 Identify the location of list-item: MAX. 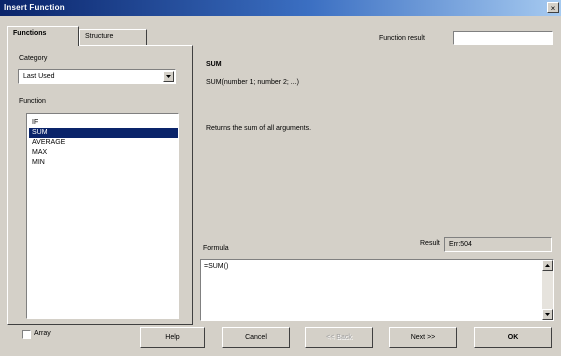
(103, 153).